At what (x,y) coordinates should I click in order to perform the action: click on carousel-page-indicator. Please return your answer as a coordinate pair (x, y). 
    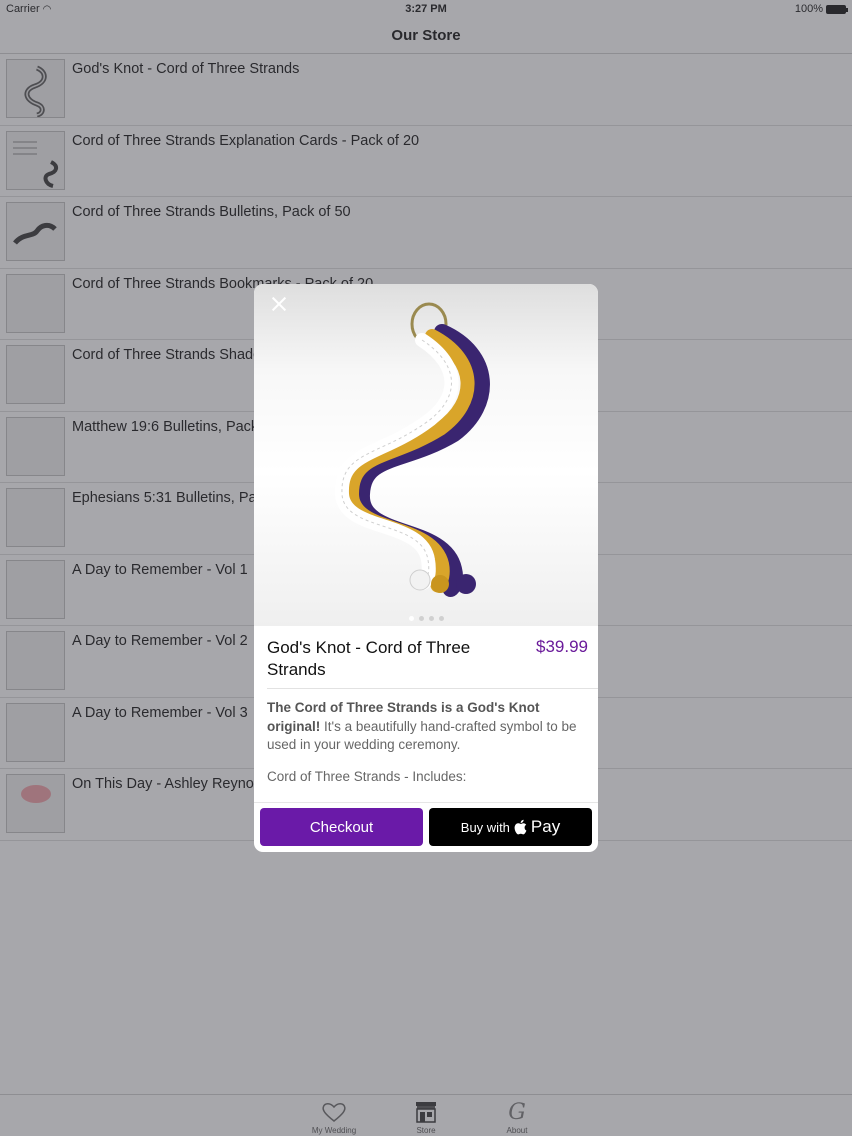
    Looking at the image, I should click on (426, 618).